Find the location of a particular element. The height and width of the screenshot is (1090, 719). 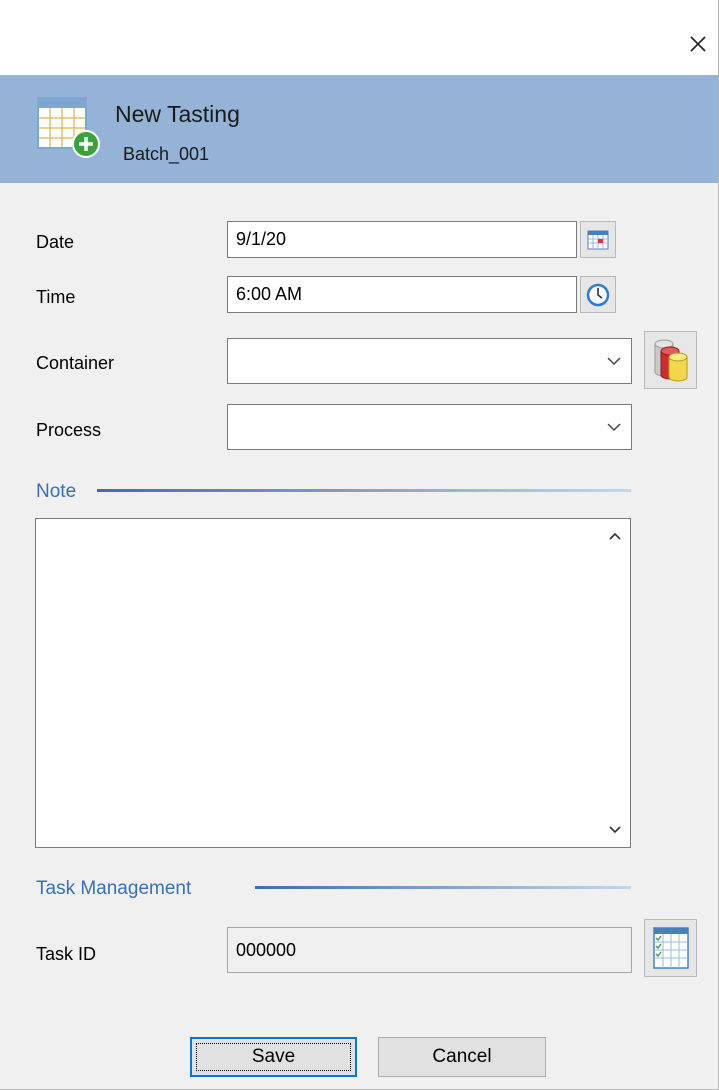

task-grid-icon is located at coordinates (670, 948).